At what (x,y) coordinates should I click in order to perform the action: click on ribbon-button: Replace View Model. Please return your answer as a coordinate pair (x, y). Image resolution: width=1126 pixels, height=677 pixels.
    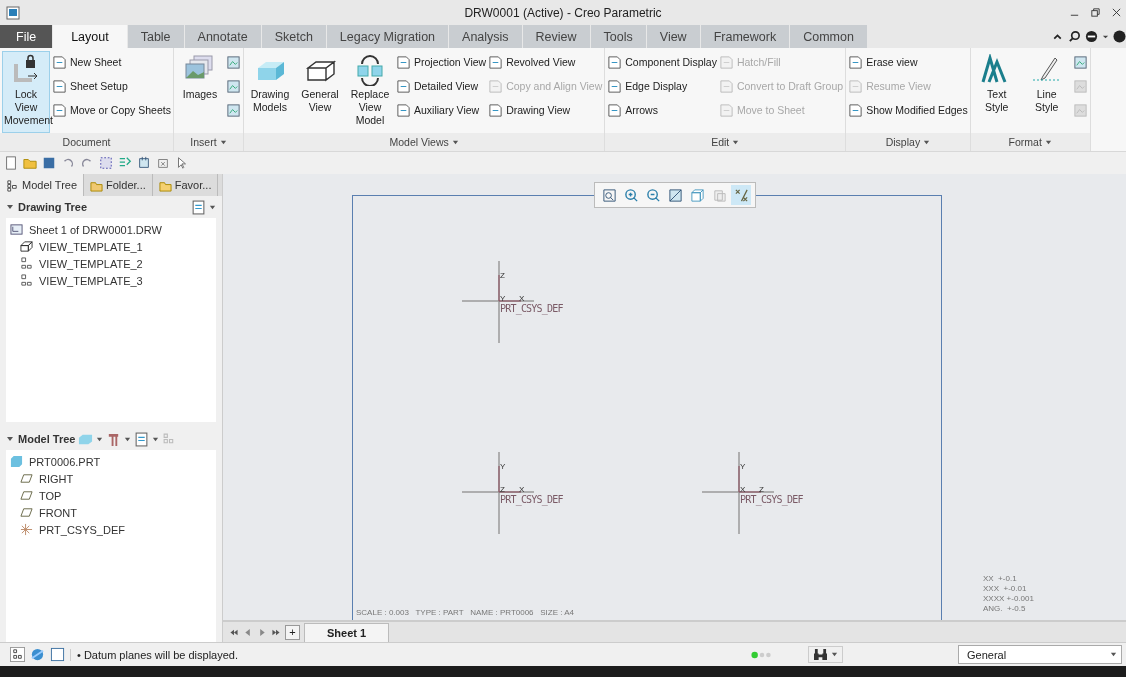
    Looking at the image, I should click on (369, 92).